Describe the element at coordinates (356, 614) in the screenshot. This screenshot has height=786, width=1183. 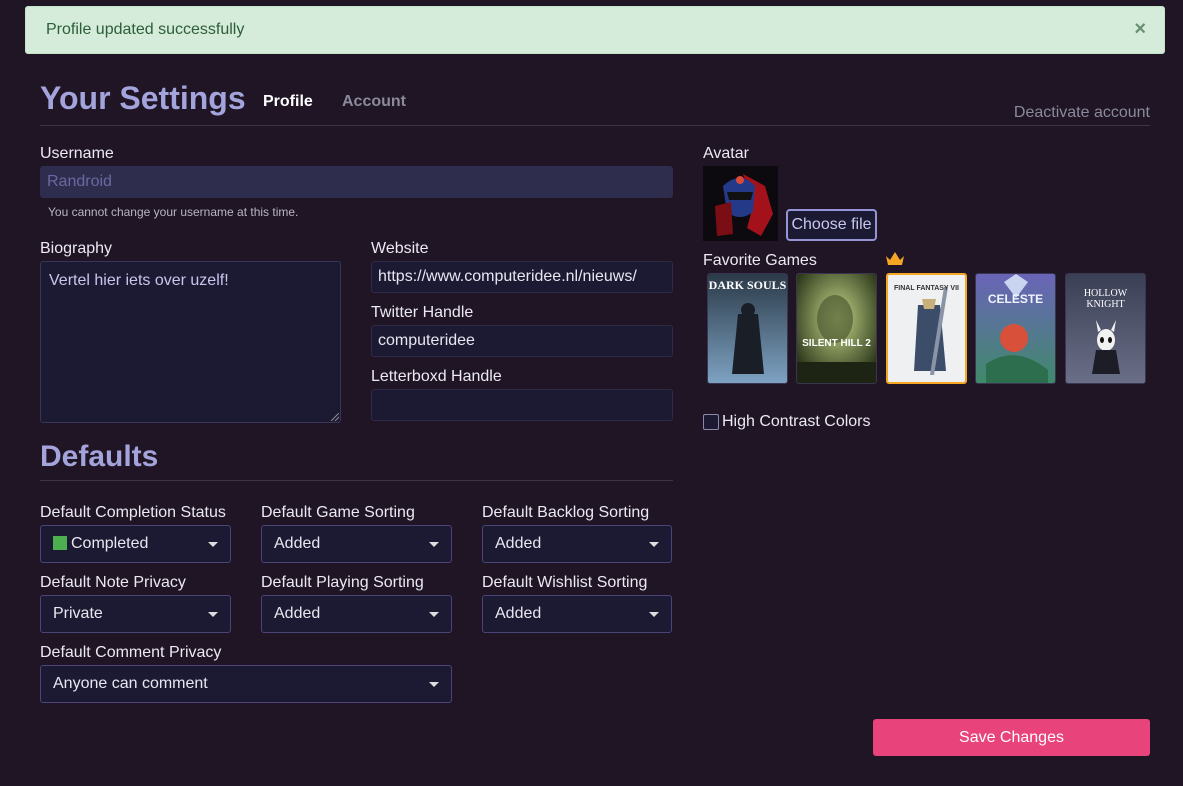
I see `playing-sorting-select: Added` at that location.